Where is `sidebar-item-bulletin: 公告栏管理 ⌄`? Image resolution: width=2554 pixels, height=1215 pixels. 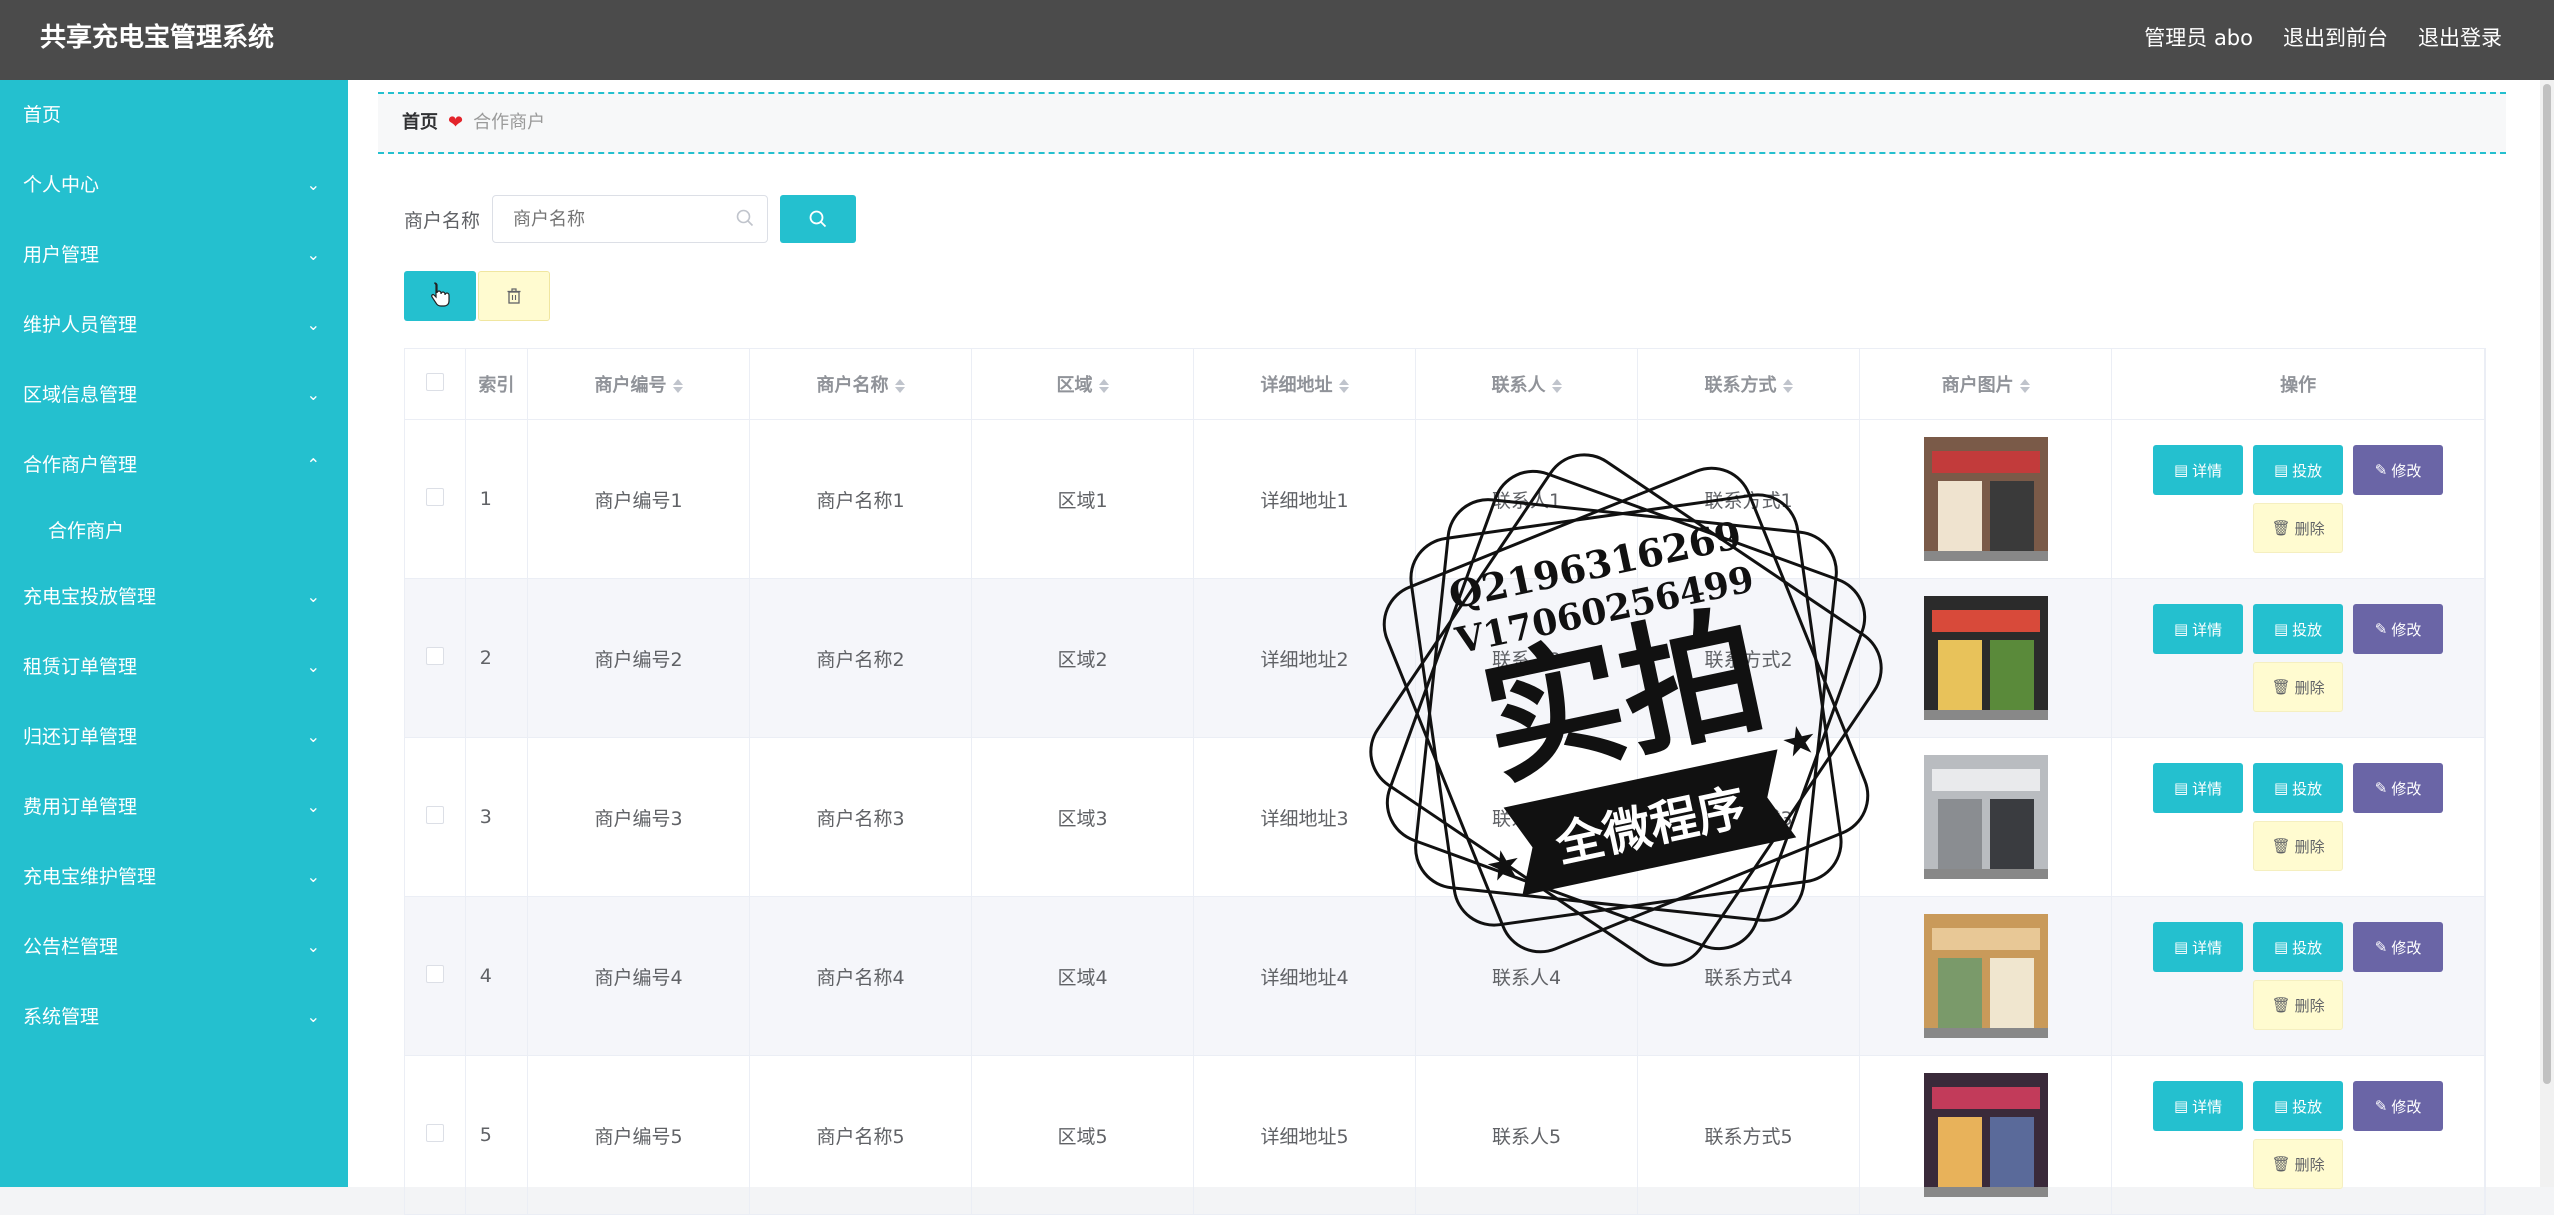
sidebar-item-bulletin: 公告栏管理 ⌄ is located at coordinates (174, 947).